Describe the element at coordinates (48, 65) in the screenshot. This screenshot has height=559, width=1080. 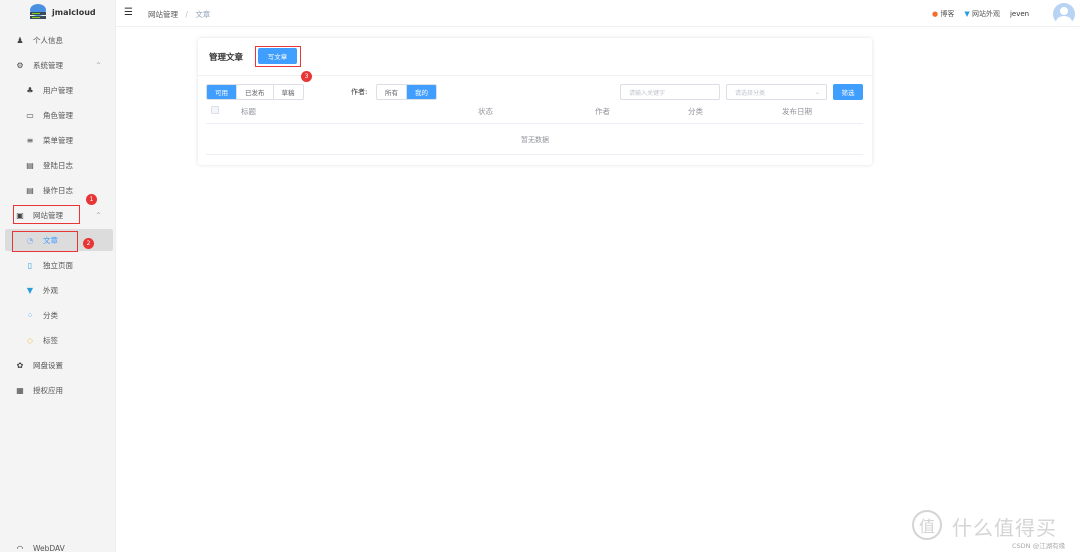
I see `sidebar-item-label: 系统管理` at that location.